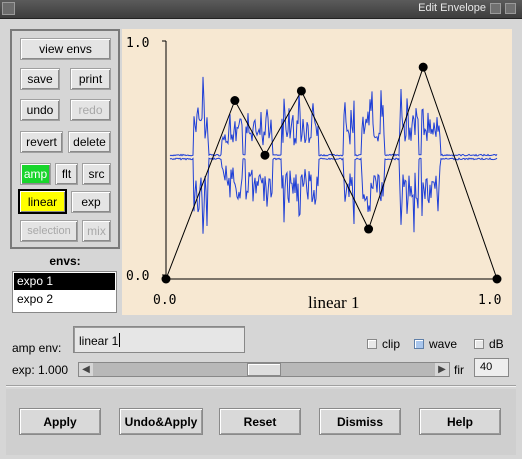 Image resolution: width=522 pixels, height=459 pixels. What do you see at coordinates (459, 370) in the screenshot?
I see `fir-label: fir` at bounding box center [459, 370].